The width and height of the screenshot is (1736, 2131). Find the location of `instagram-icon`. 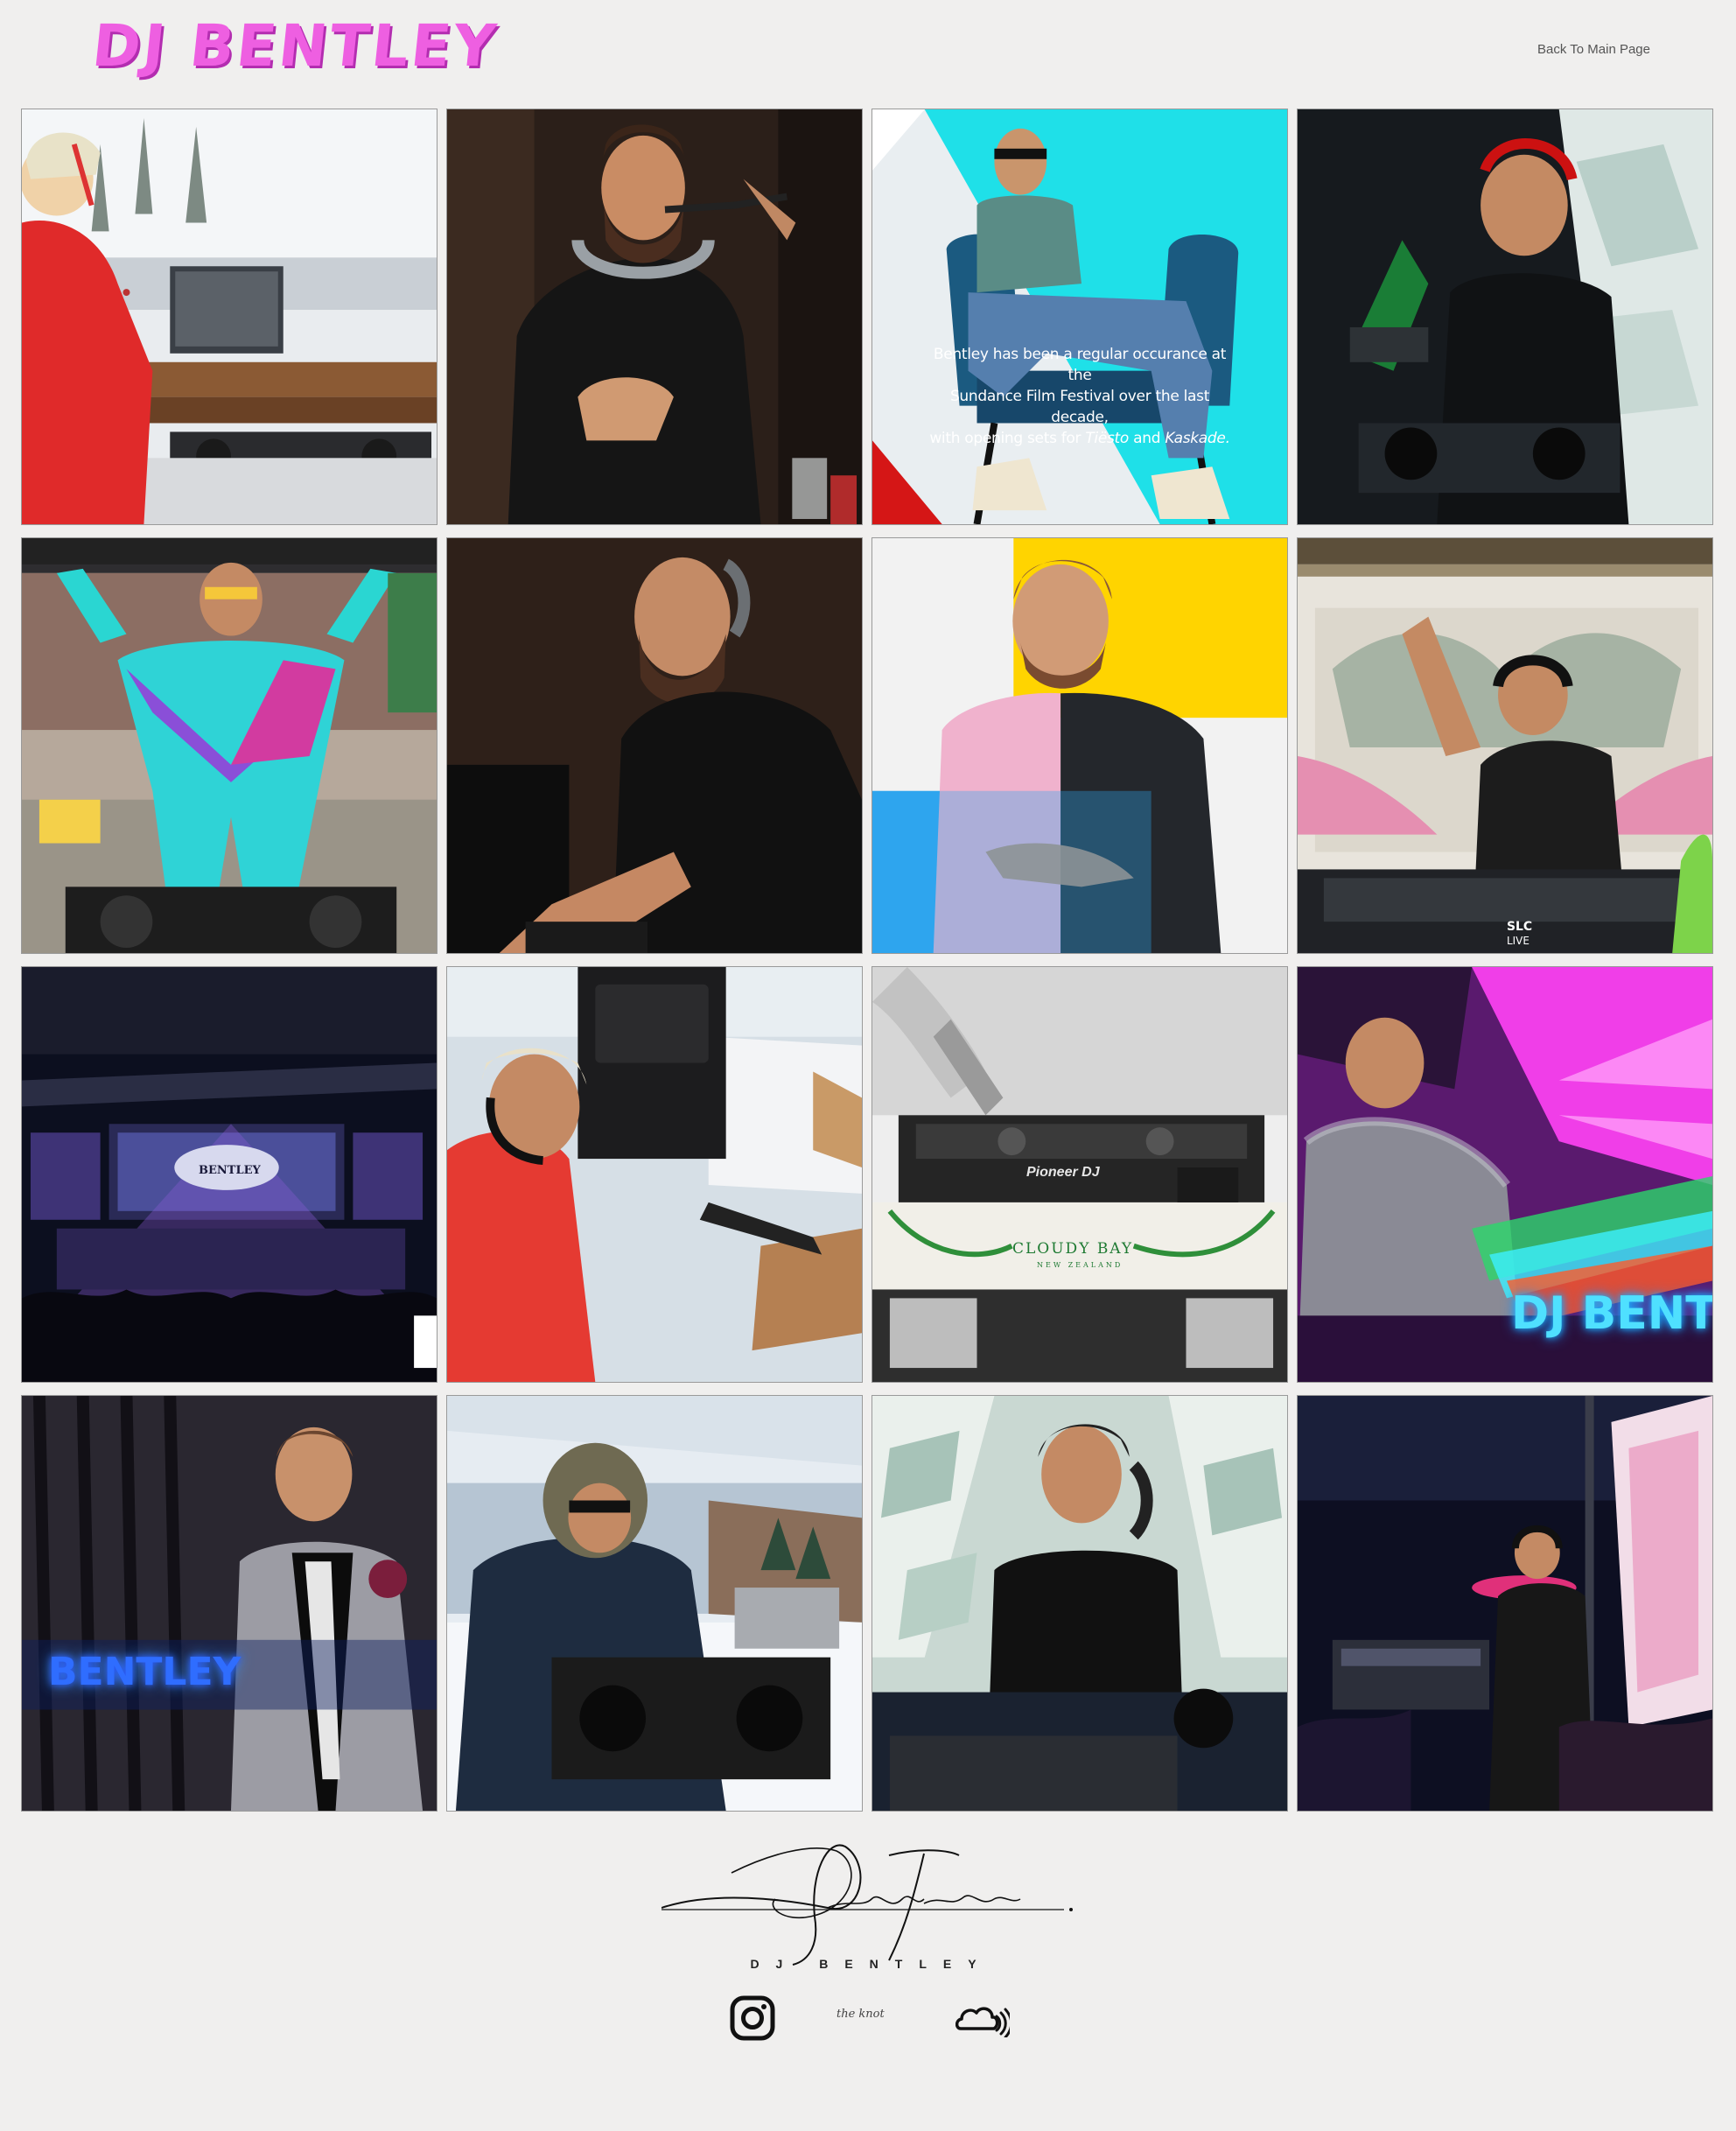

instagram-icon is located at coordinates (752, 2018).